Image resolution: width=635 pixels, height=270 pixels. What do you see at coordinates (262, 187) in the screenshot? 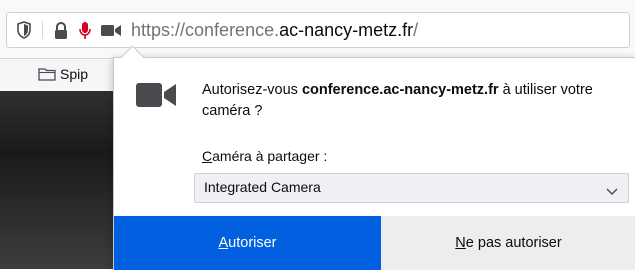
I see `camera-select-value: Integrated Camera` at bounding box center [262, 187].